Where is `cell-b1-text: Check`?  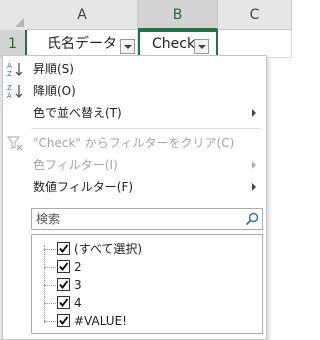 cell-b1-text: Check is located at coordinates (174, 44).